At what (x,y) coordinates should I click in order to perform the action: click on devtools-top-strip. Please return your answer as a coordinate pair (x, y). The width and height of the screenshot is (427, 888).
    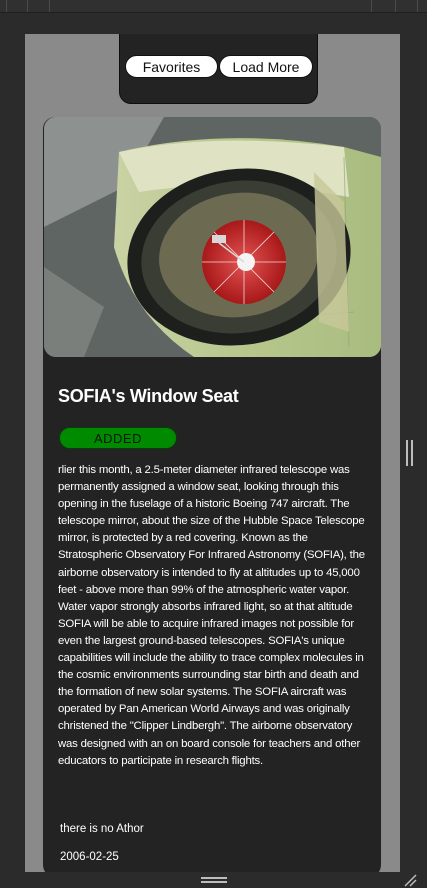
    Looking at the image, I should click on (213, 6).